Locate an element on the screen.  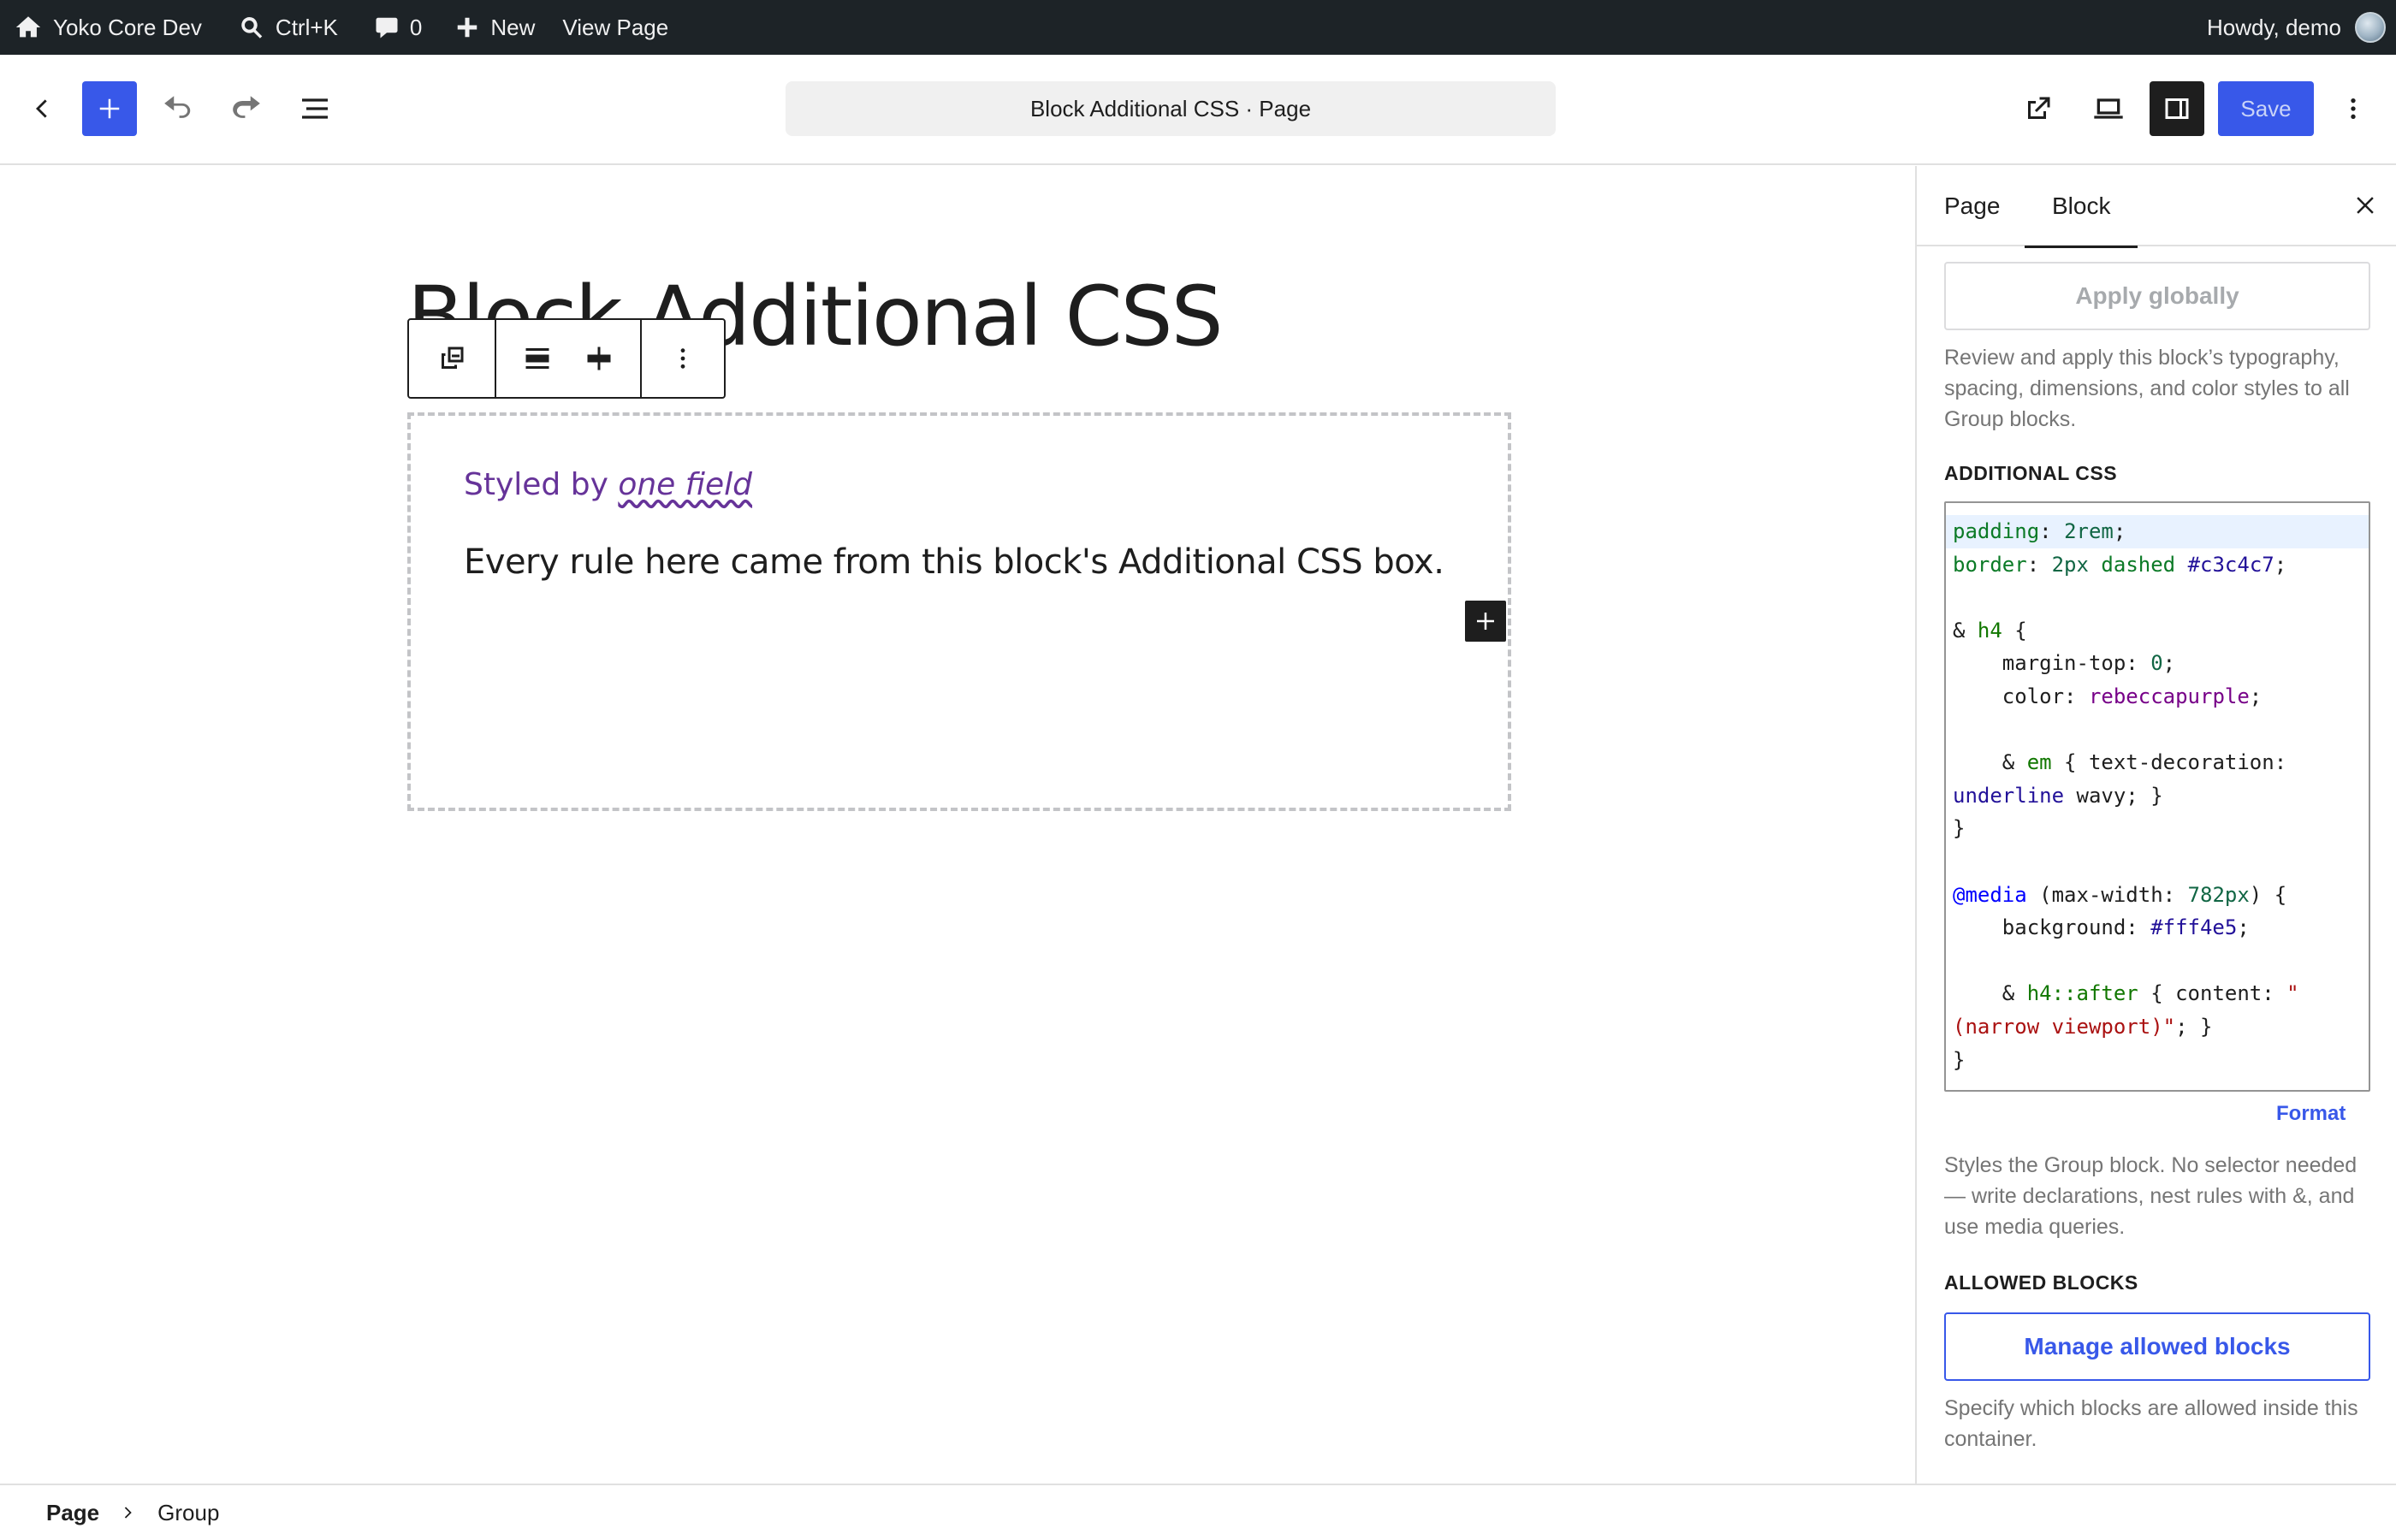
group-icon is located at coordinates (453, 357).